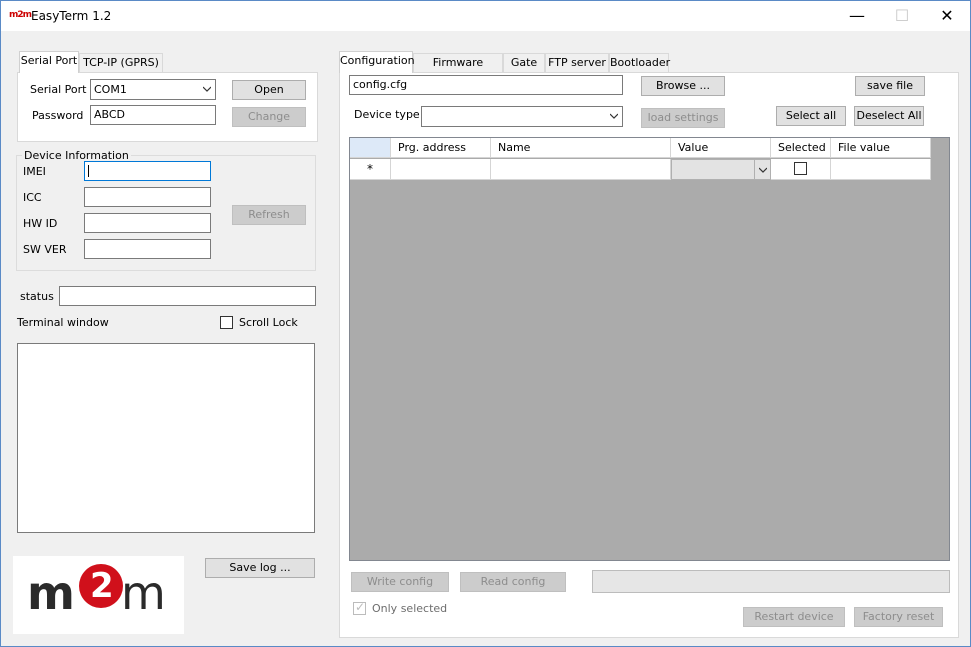 Image resolution: width=971 pixels, height=647 pixels. What do you see at coordinates (458, 70) in the screenshot?
I see `tab-firmware-update: Firmware update` at bounding box center [458, 70].